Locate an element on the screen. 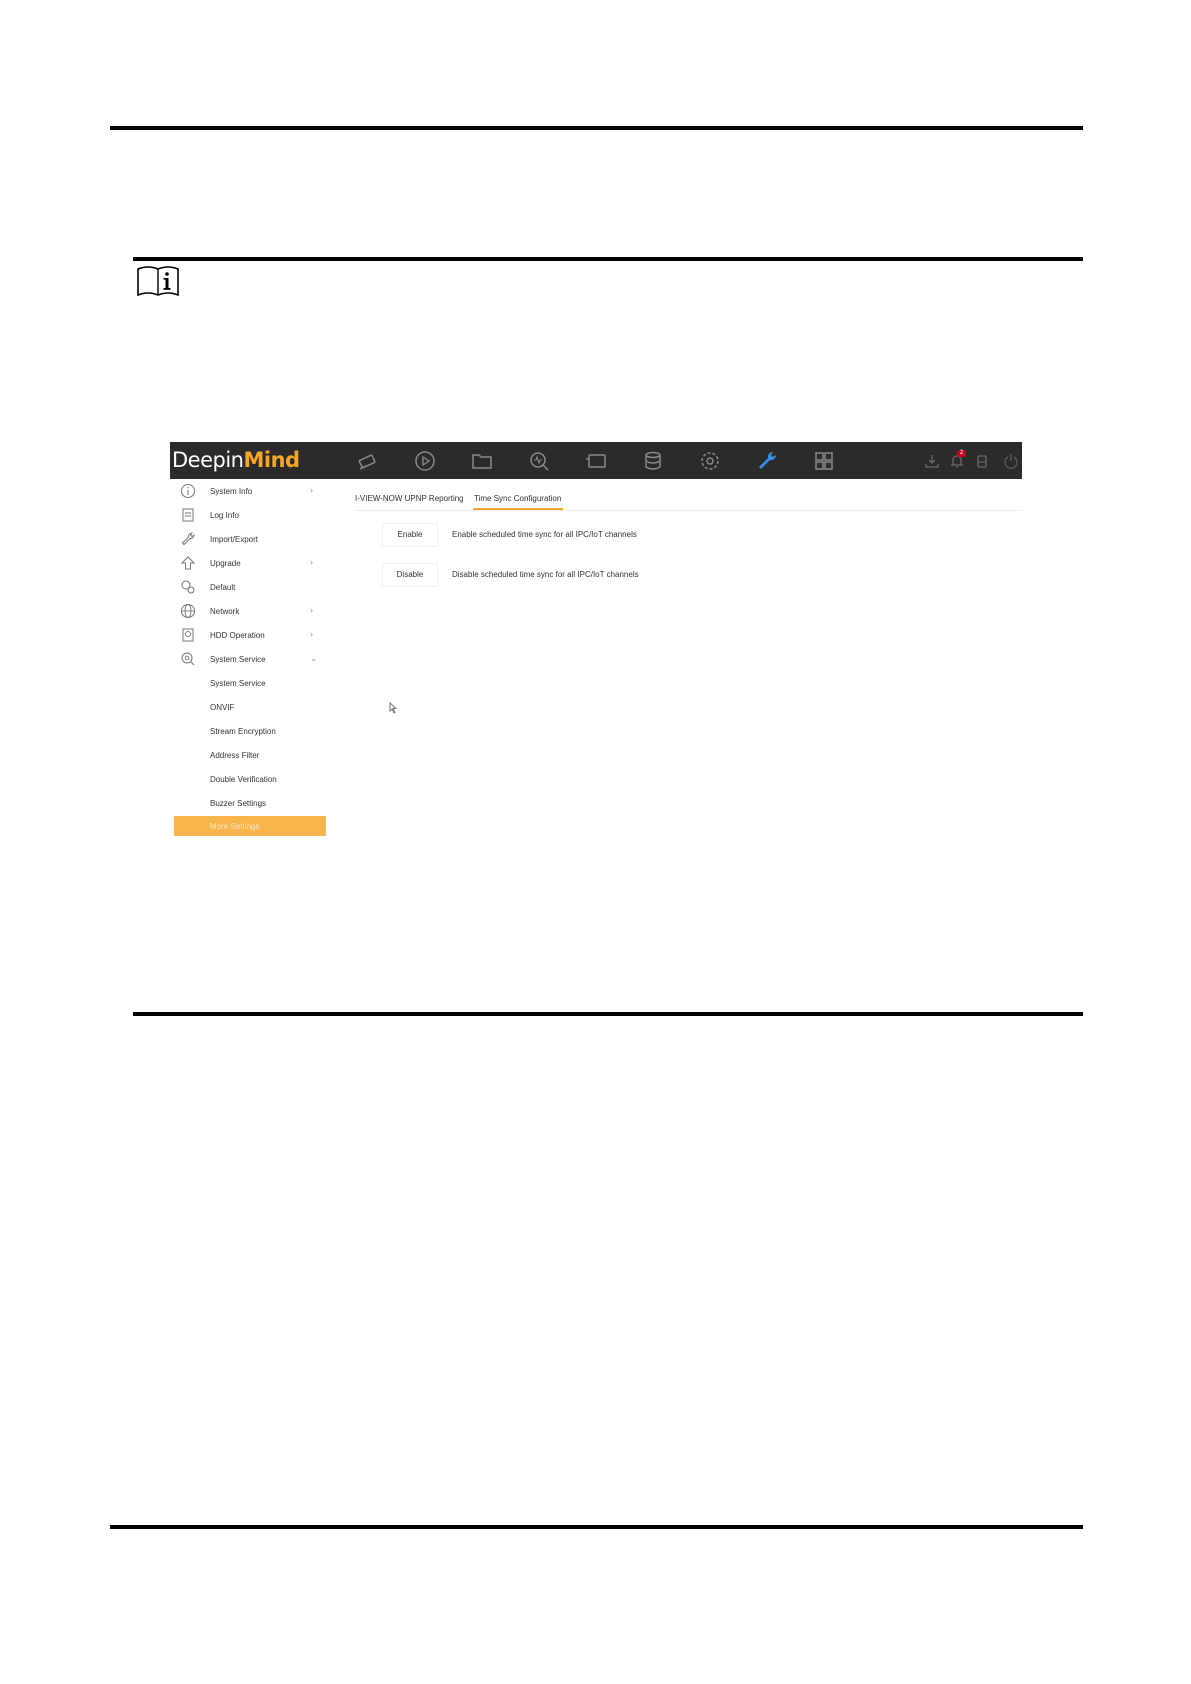  storage-status-icon is located at coordinates (982, 461).